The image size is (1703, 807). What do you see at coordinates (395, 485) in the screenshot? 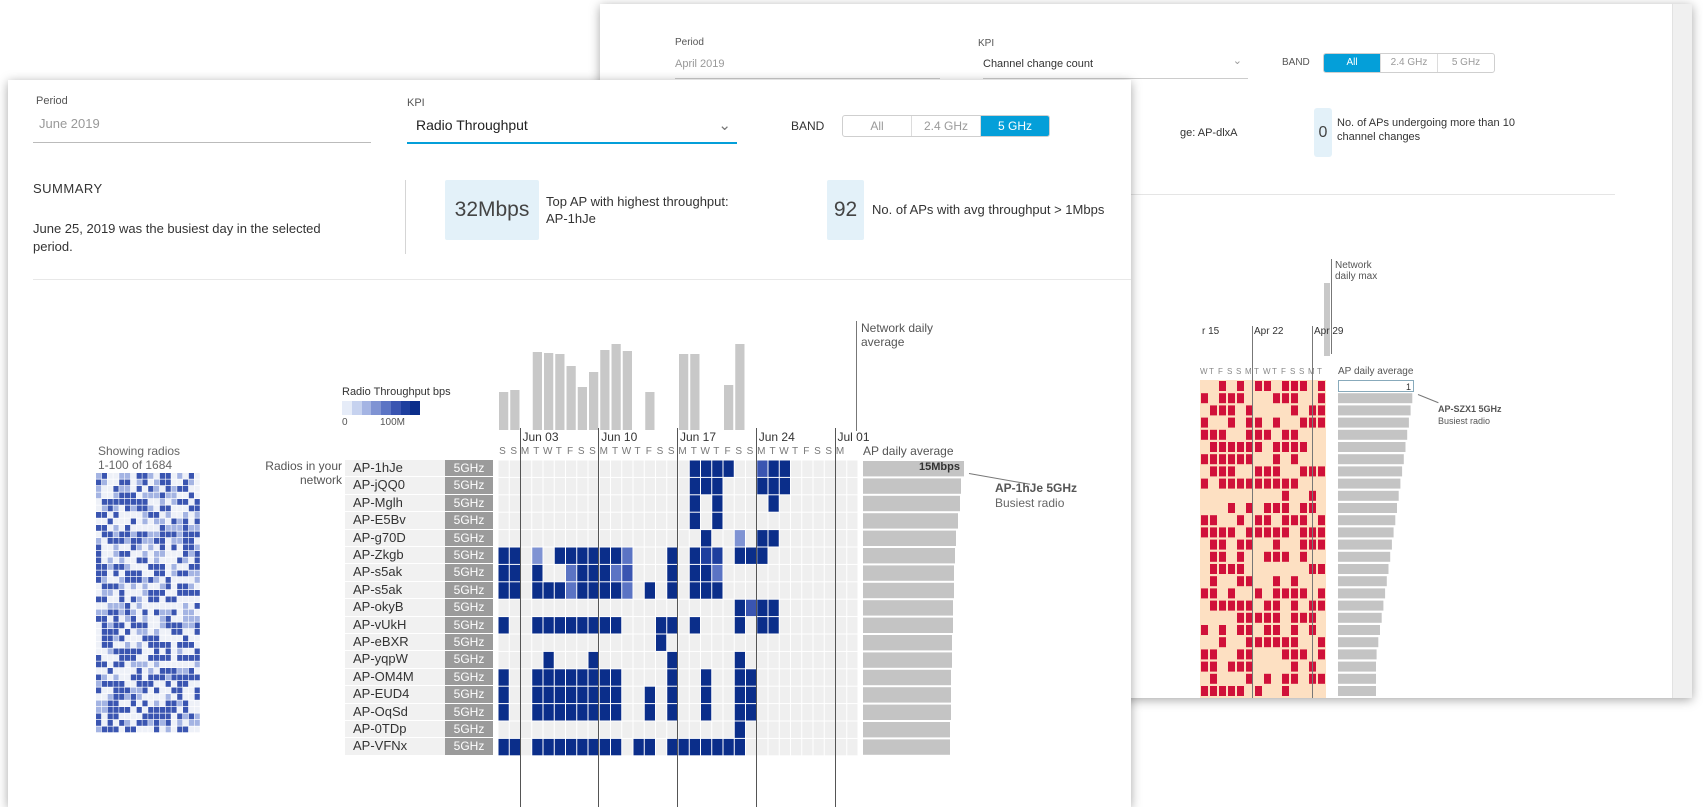
I see `radio-row-name: AP-jQQ0` at bounding box center [395, 485].